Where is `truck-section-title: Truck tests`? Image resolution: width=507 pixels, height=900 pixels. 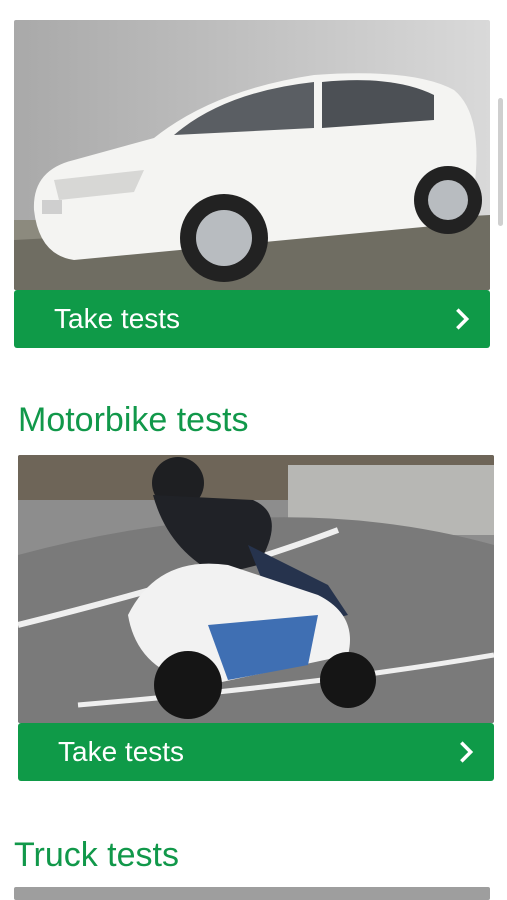
truck-section-title: Truck tests is located at coordinates (96, 855).